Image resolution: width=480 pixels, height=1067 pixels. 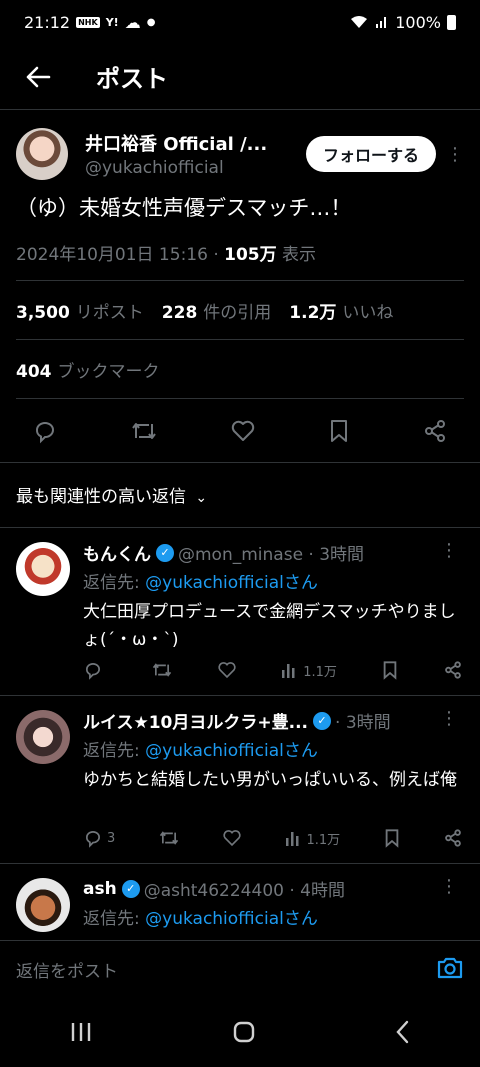 What do you see at coordinates (273, 838) in the screenshot?
I see `reply-actions: 3 1.1万` at bounding box center [273, 838].